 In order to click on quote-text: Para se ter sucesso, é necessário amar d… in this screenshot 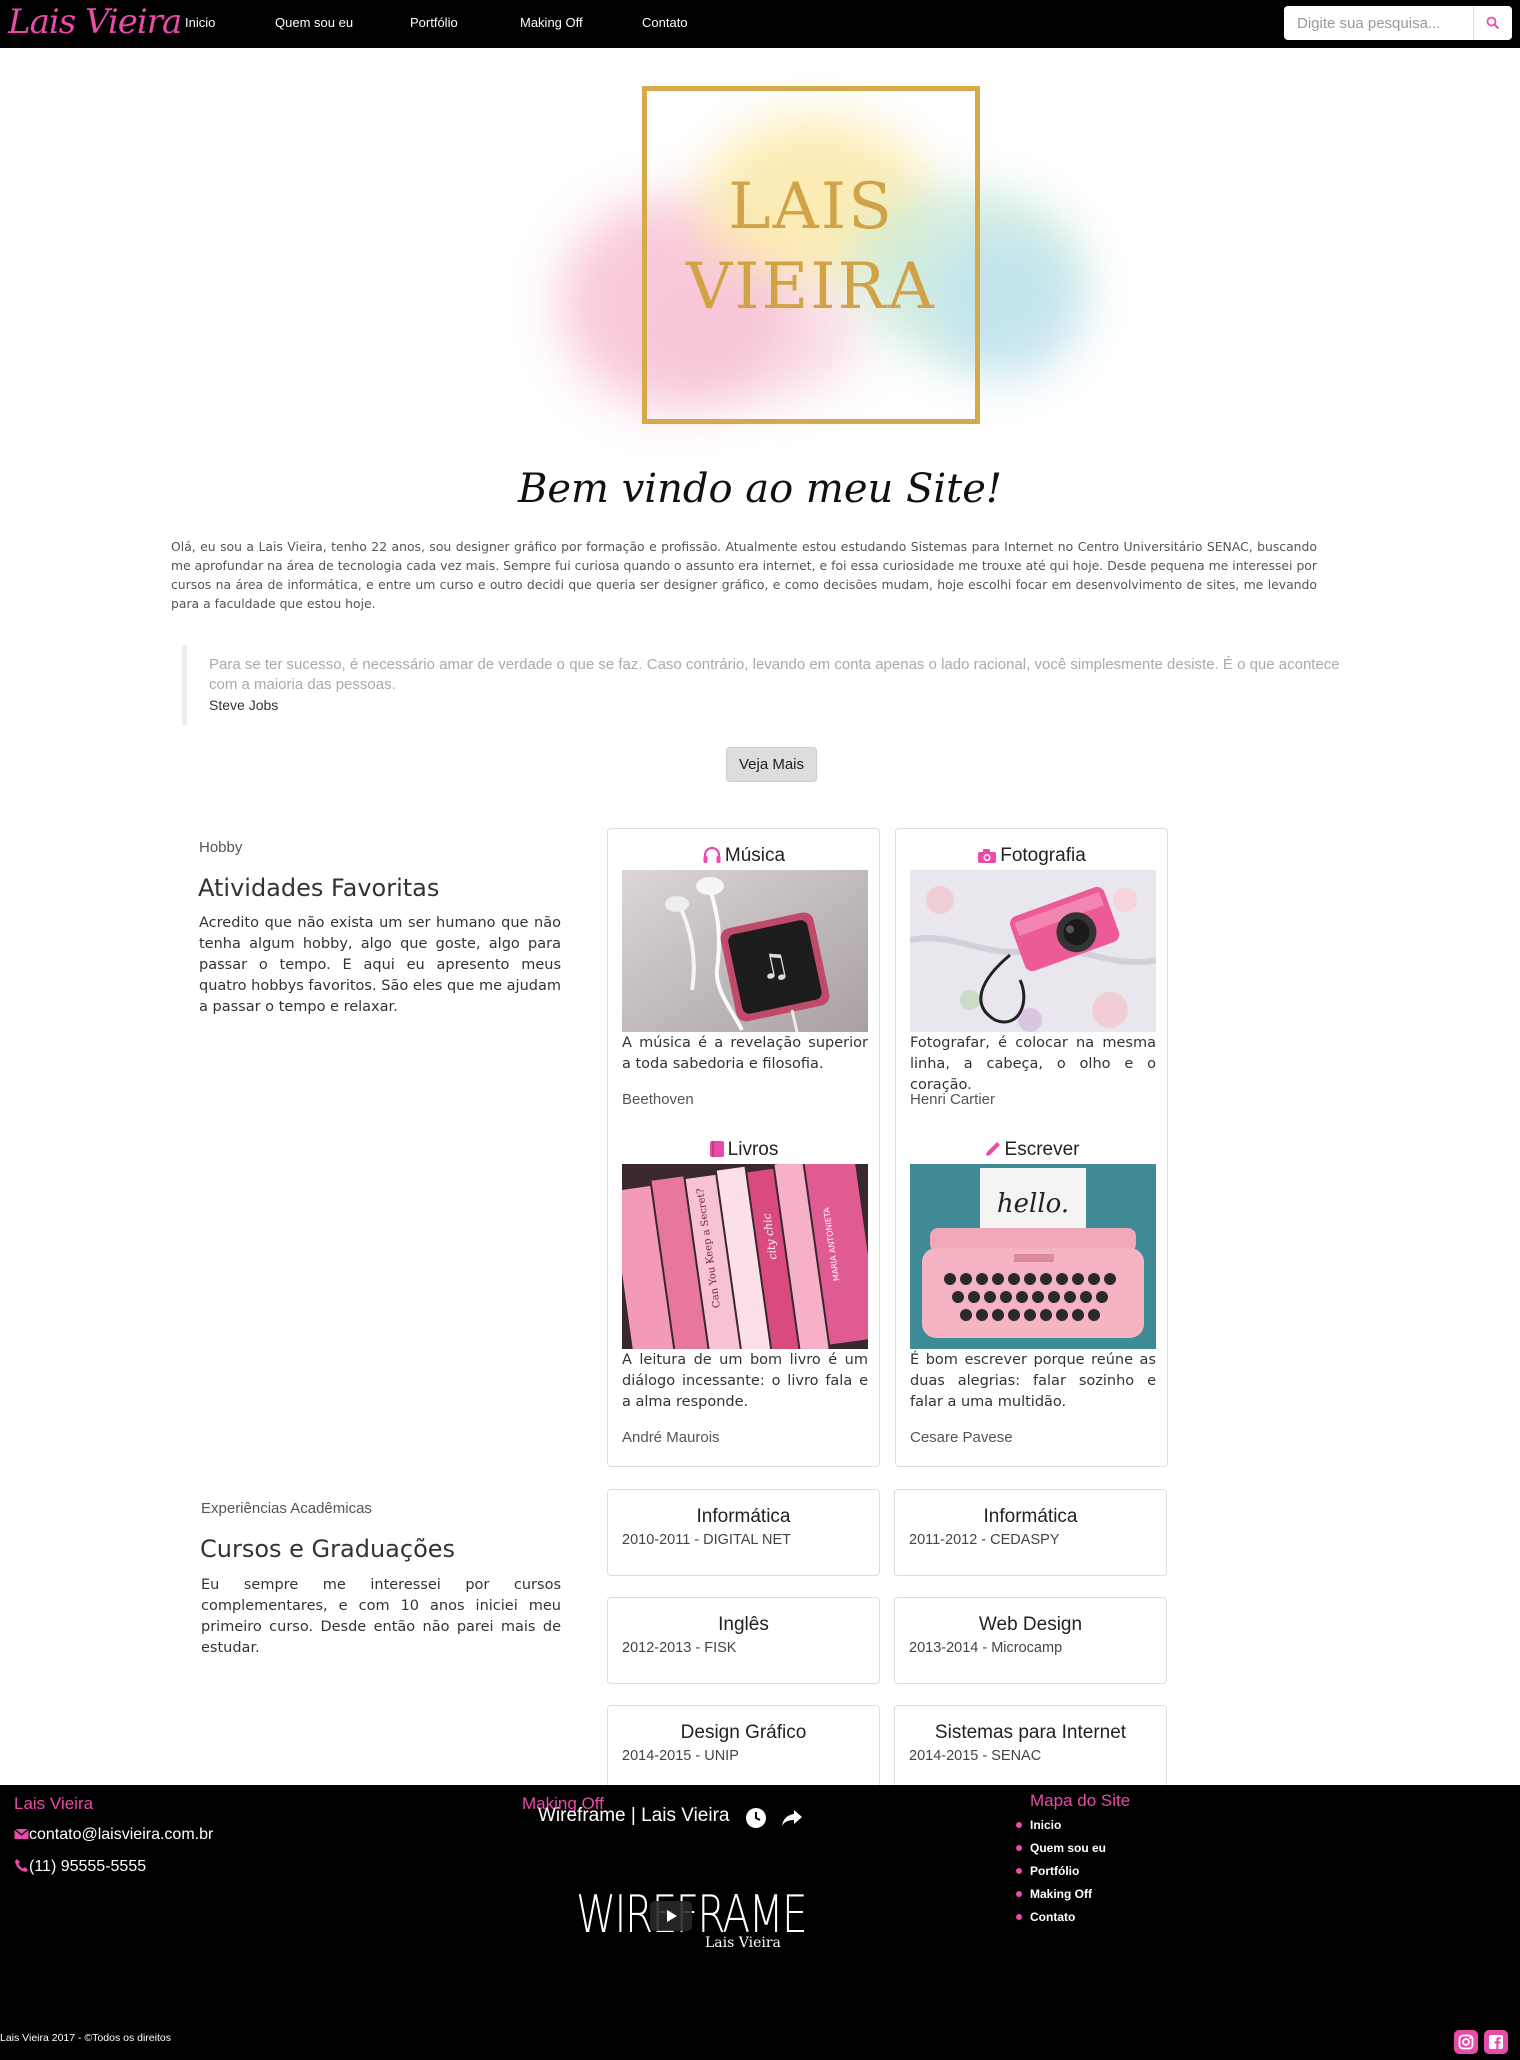, I will do `click(774, 674)`.